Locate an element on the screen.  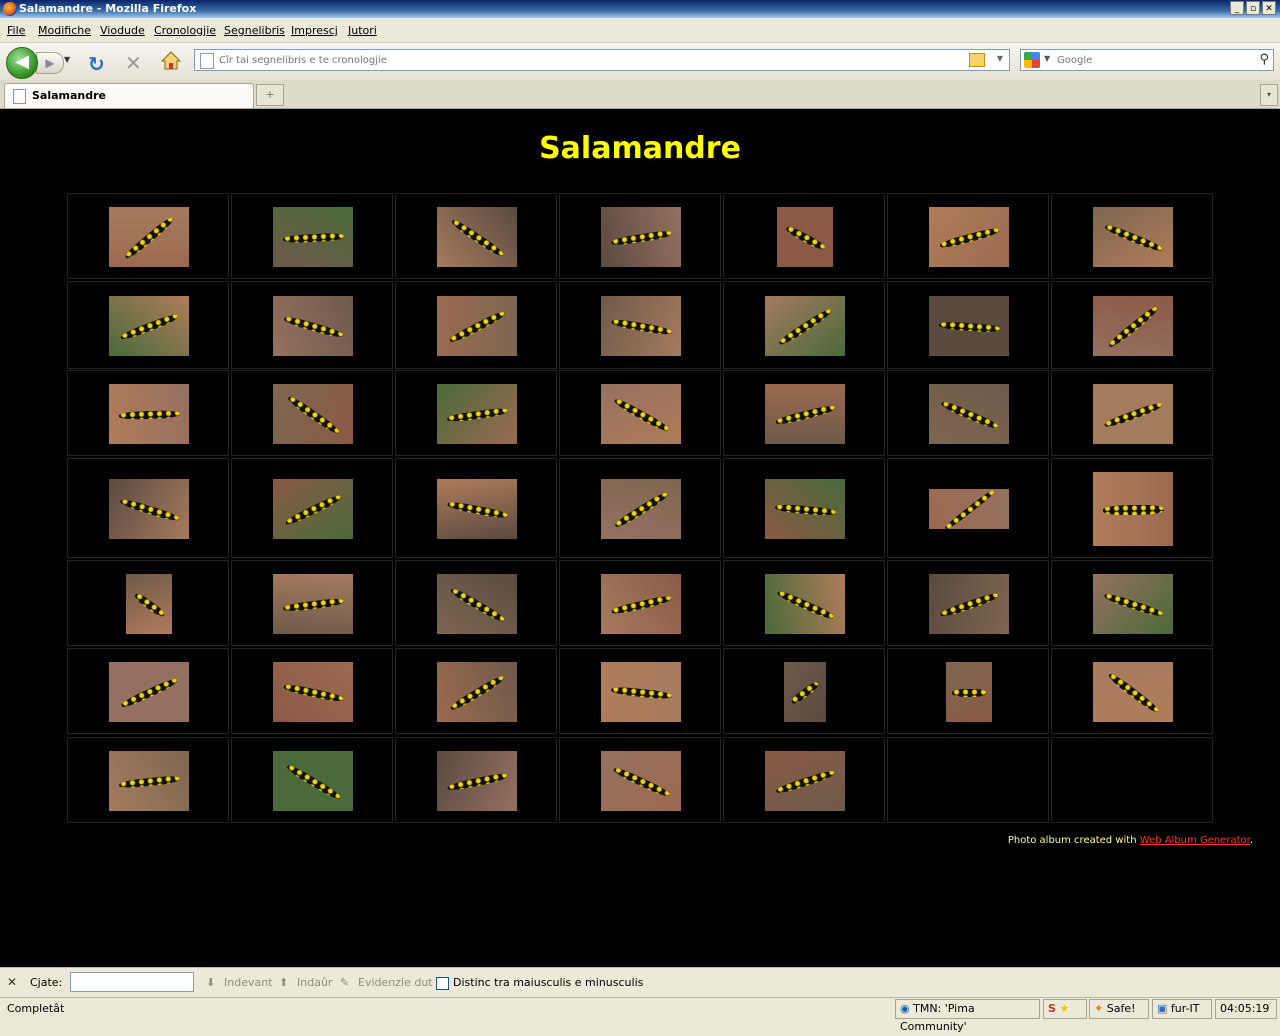
menu-bookmarks: Segnelibris is located at coordinates (254, 30).